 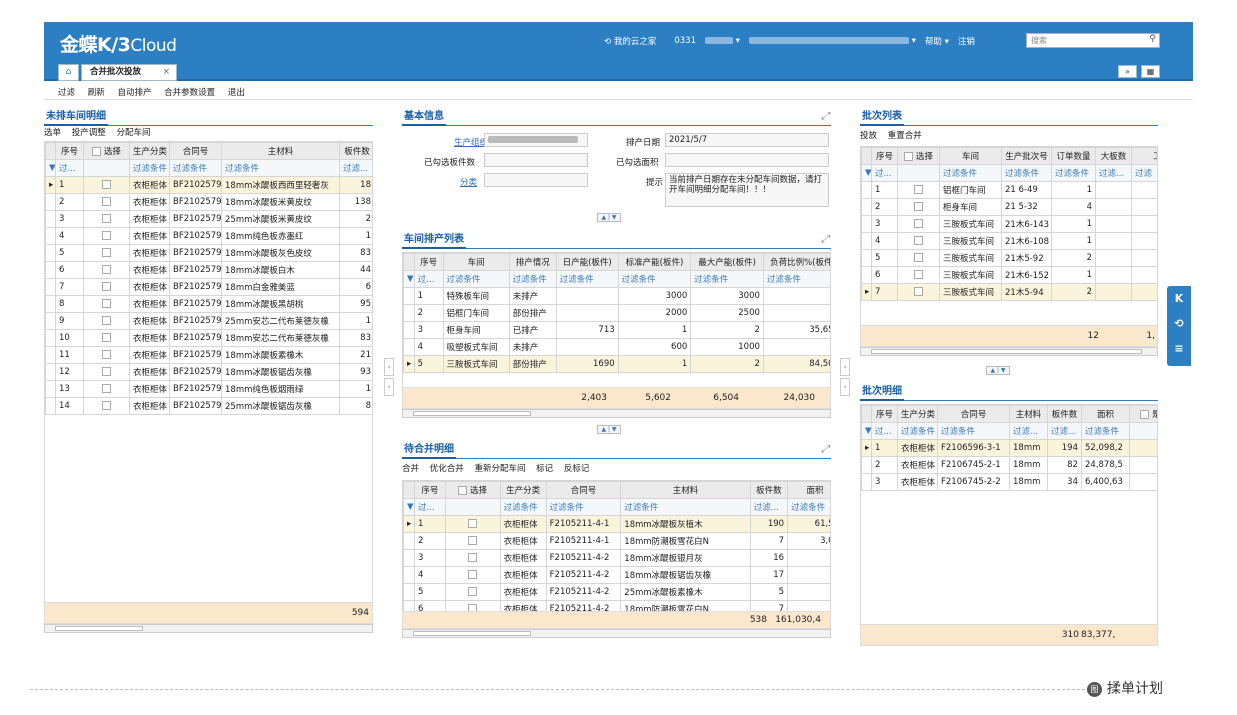 I want to click on org-label: 生产组织, so click(x=471, y=142).